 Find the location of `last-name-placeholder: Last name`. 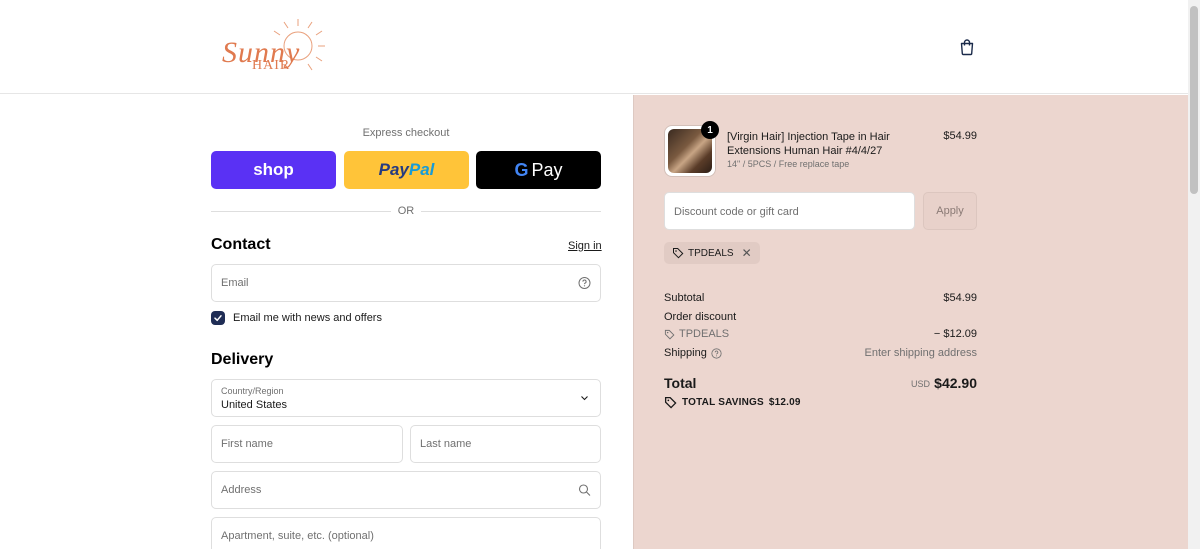

last-name-placeholder: Last name is located at coordinates (446, 444).